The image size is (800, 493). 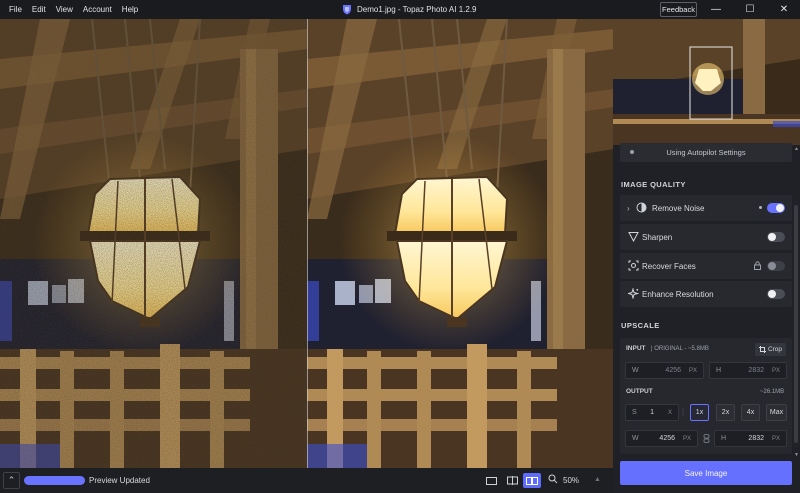 I want to click on output-height-field: H 2832 PX, so click(x=750, y=438).